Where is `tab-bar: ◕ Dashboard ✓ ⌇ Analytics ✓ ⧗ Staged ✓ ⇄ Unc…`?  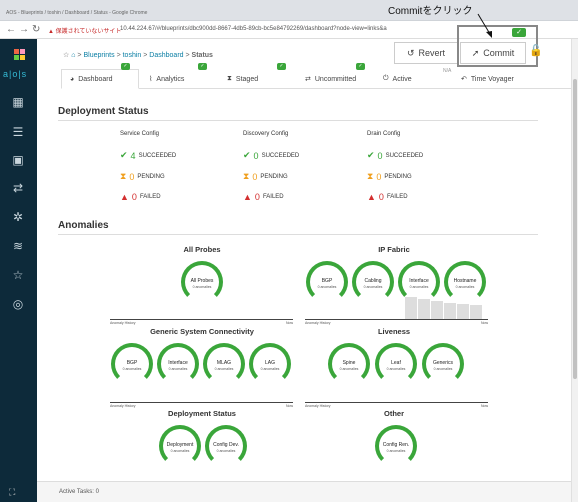
tab-bar: ◕ Dashboard ✓ ⌇ Analytics ✓ ⧗ Staged ✓ ⇄ Unc… is located at coordinates (316, 76).